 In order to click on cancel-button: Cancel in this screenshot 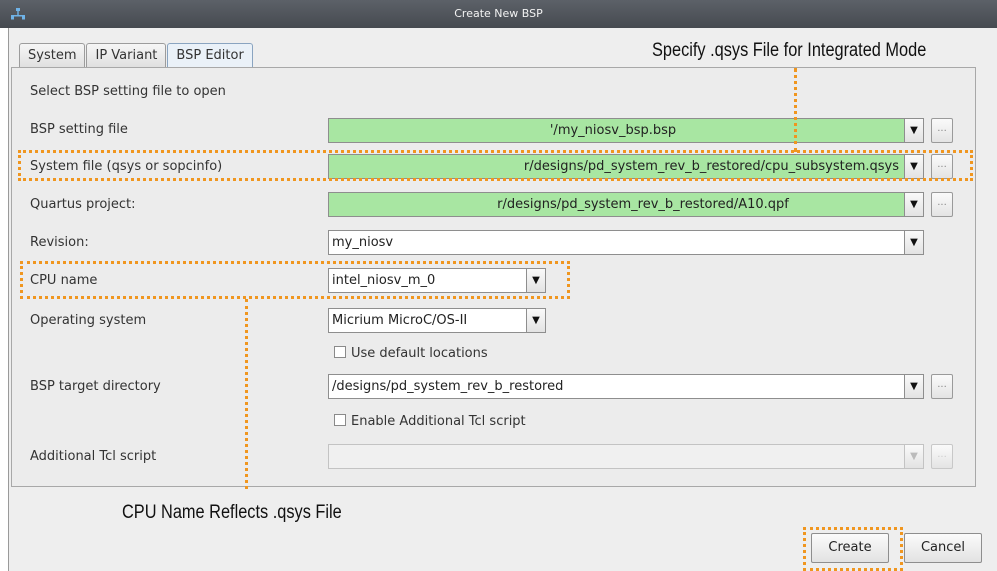, I will do `click(943, 548)`.